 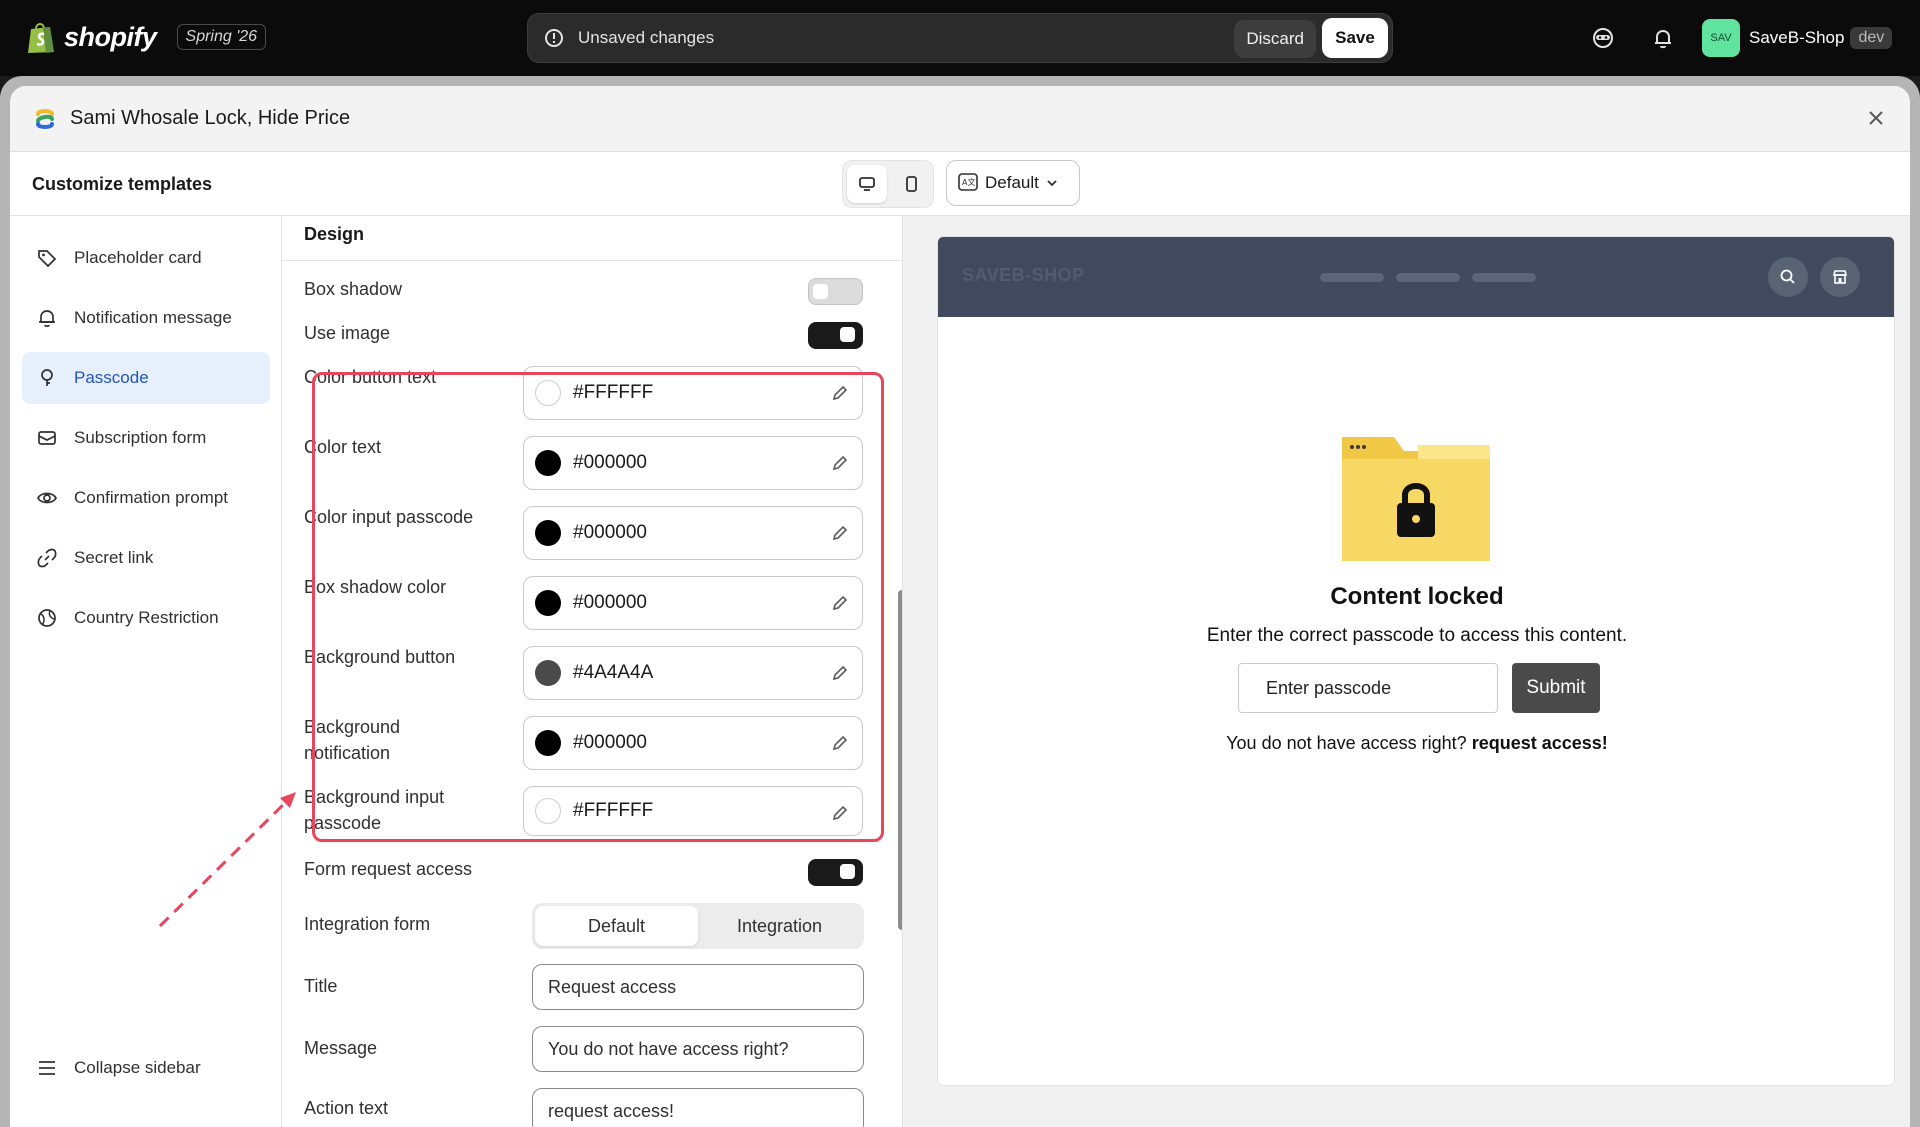 What do you see at coordinates (1556, 688) in the screenshot?
I see `submit-button: Submit` at bounding box center [1556, 688].